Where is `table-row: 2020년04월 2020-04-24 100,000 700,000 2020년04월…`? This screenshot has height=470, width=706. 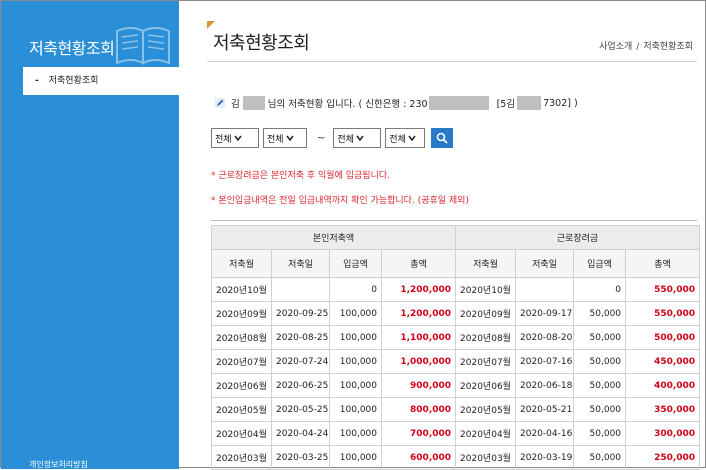 table-row: 2020년04월 2020-04-24 100,000 700,000 2020년04월… is located at coordinates (456, 433).